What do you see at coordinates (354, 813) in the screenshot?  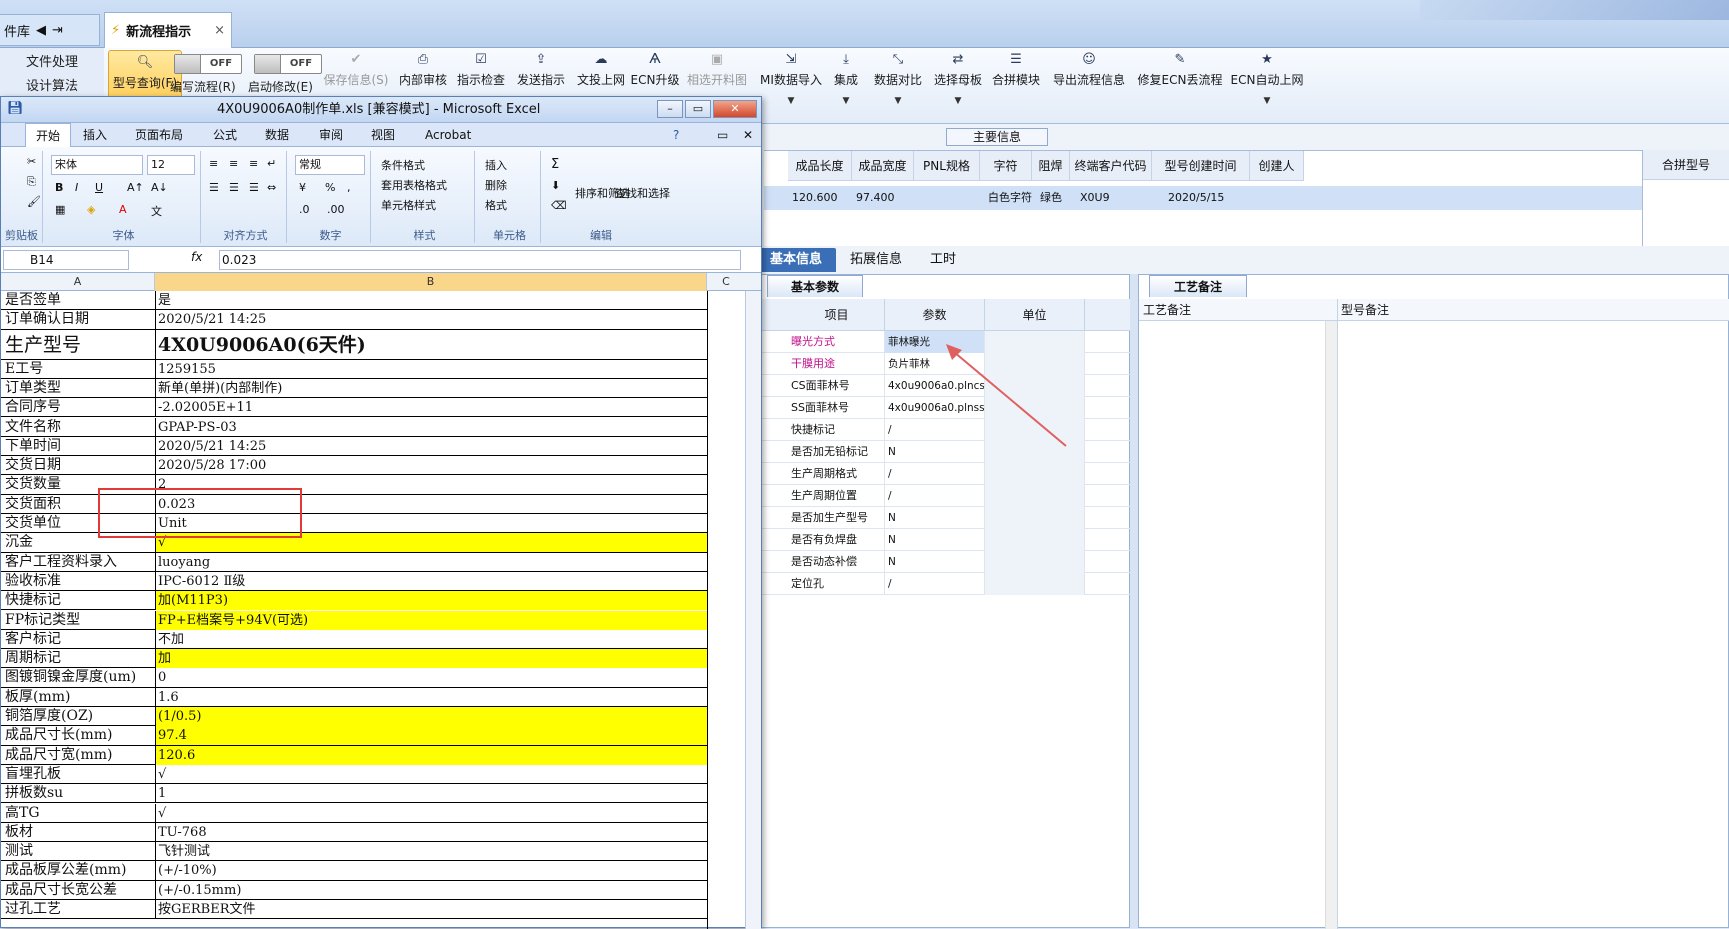 I see `sheet-row: 高TG √` at bounding box center [354, 813].